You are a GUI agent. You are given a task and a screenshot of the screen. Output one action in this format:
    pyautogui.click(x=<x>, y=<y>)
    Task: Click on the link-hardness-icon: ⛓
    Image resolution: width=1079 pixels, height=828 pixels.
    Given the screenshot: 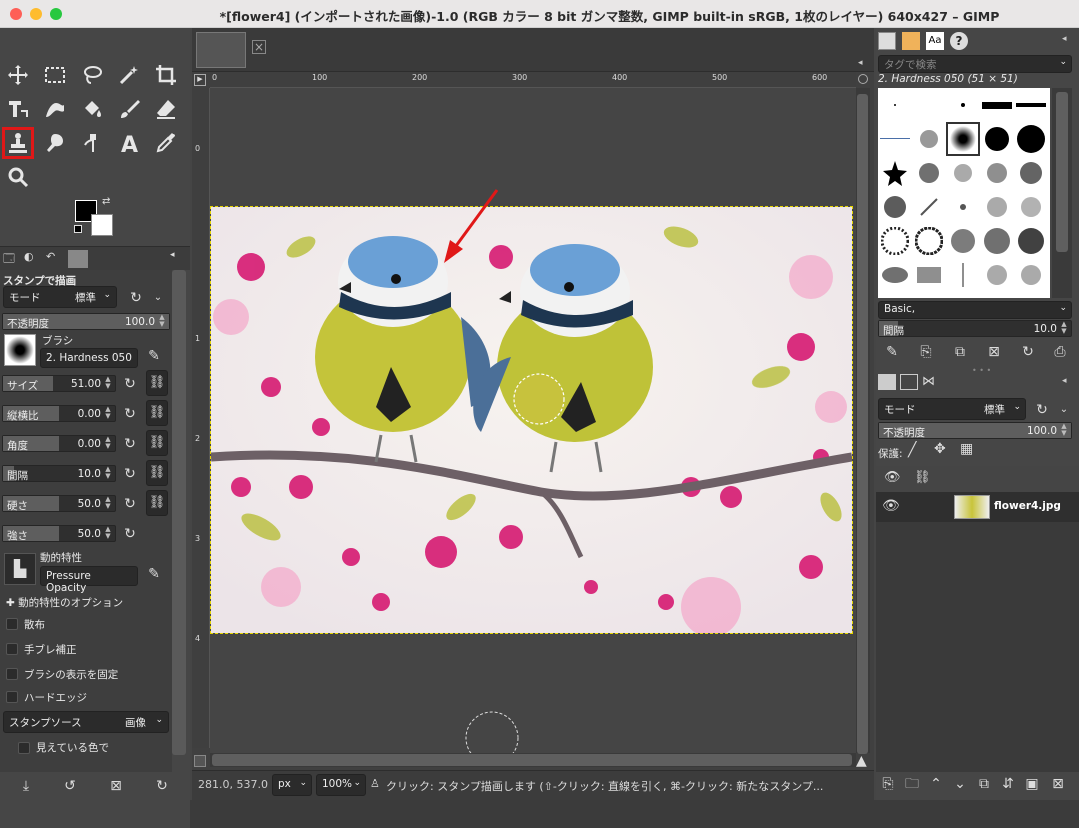 What is the action you would take?
    pyautogui.click(x=157, y=503)
    